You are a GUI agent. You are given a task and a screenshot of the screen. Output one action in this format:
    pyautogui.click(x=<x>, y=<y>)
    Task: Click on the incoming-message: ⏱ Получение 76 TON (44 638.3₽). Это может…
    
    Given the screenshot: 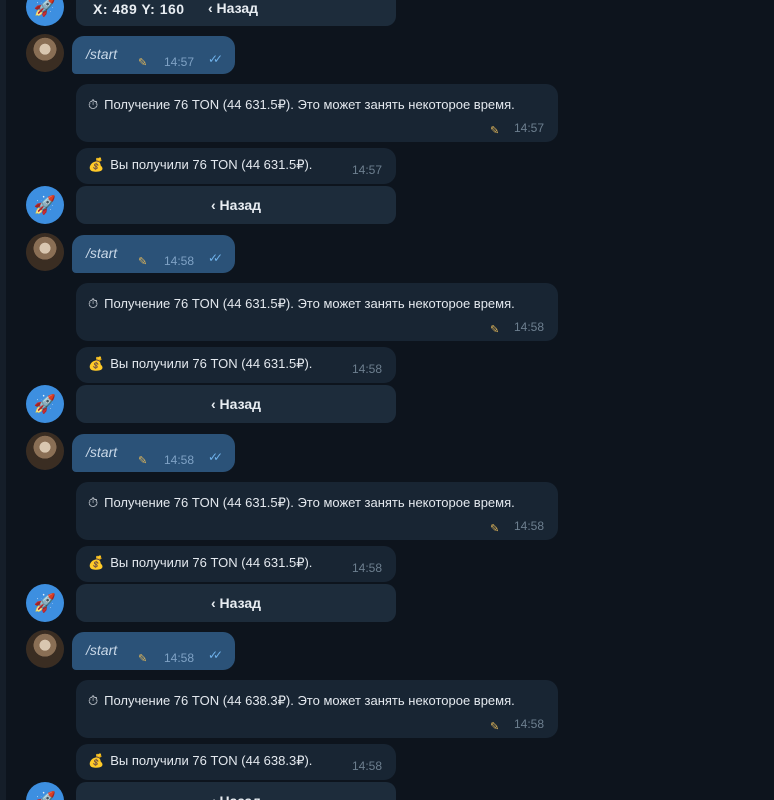 What is the action you would take?
    pyautogui.click(x=317, y=709)
    